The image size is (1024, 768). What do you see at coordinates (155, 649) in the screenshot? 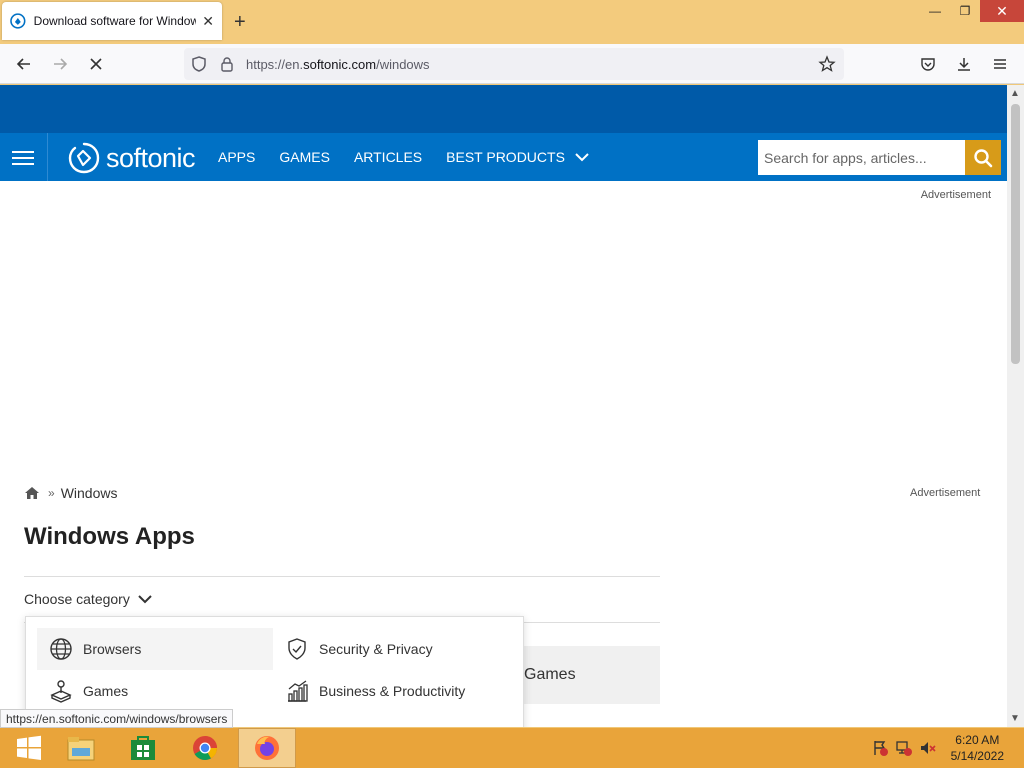
I see `category-browsers: Browsers` at bounding box center [155, 649].